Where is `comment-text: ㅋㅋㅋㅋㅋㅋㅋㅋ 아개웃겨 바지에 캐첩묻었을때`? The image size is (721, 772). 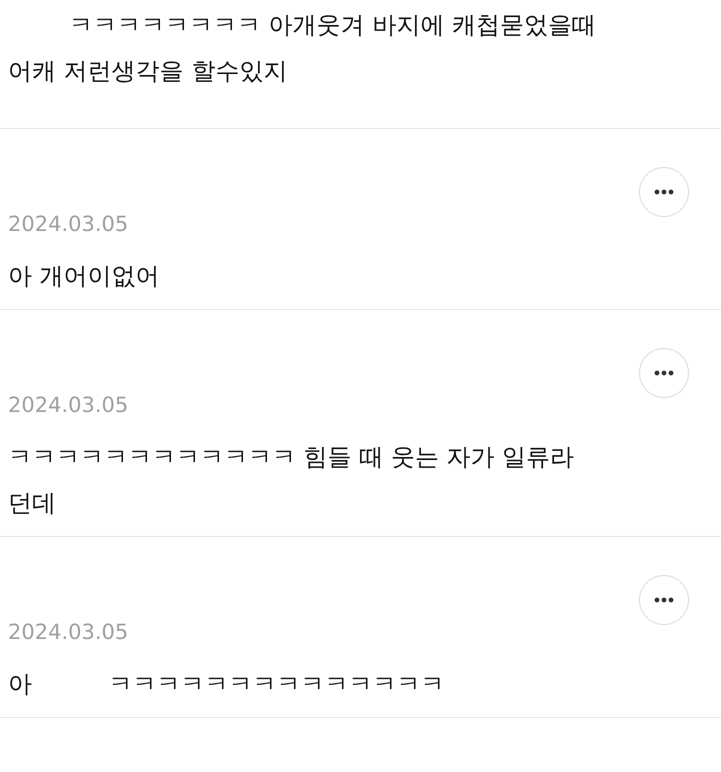 comment-text: ㅋㅋㅋㅋㅋㅋㅋㅋ 아개웃겨 바지에 캐첩묻었을때 is located at coordinates (332, 25).